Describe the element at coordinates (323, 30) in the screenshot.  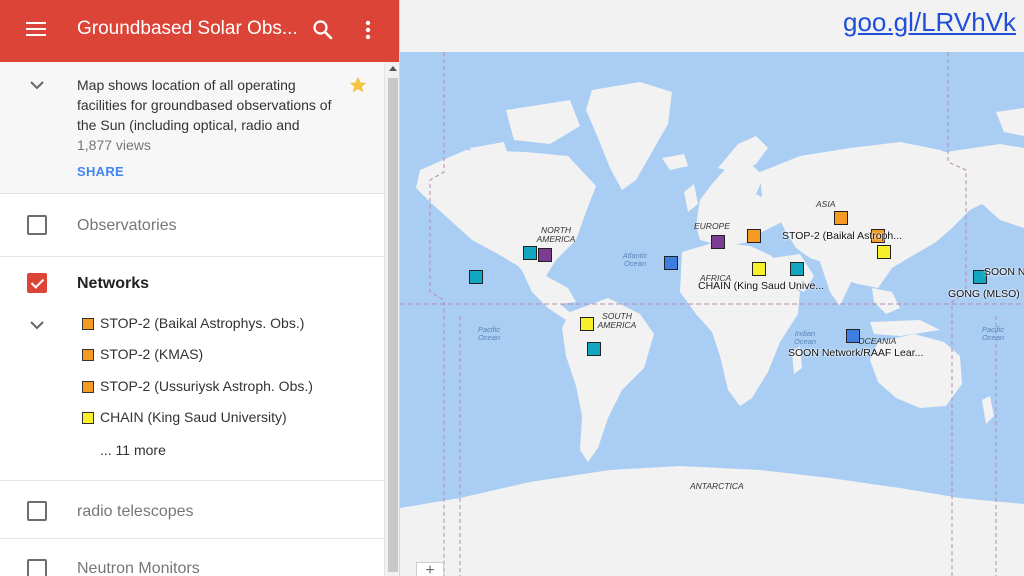
I see `search-icon` at that location.